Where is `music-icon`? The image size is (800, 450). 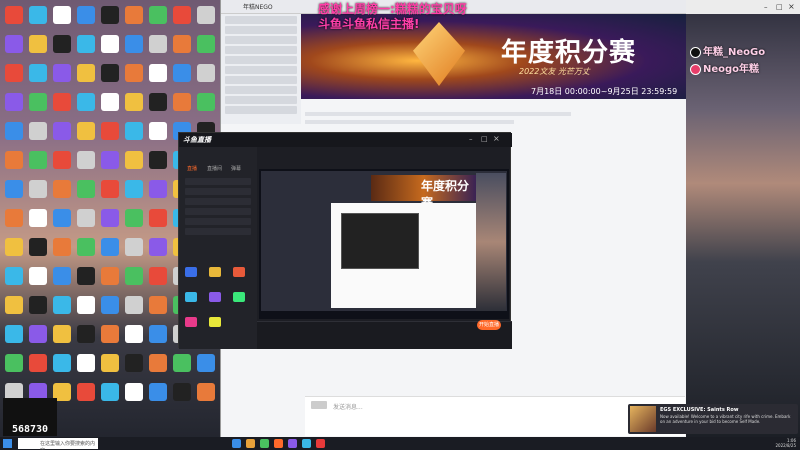 music-icon is located at coordinates (320, 443).